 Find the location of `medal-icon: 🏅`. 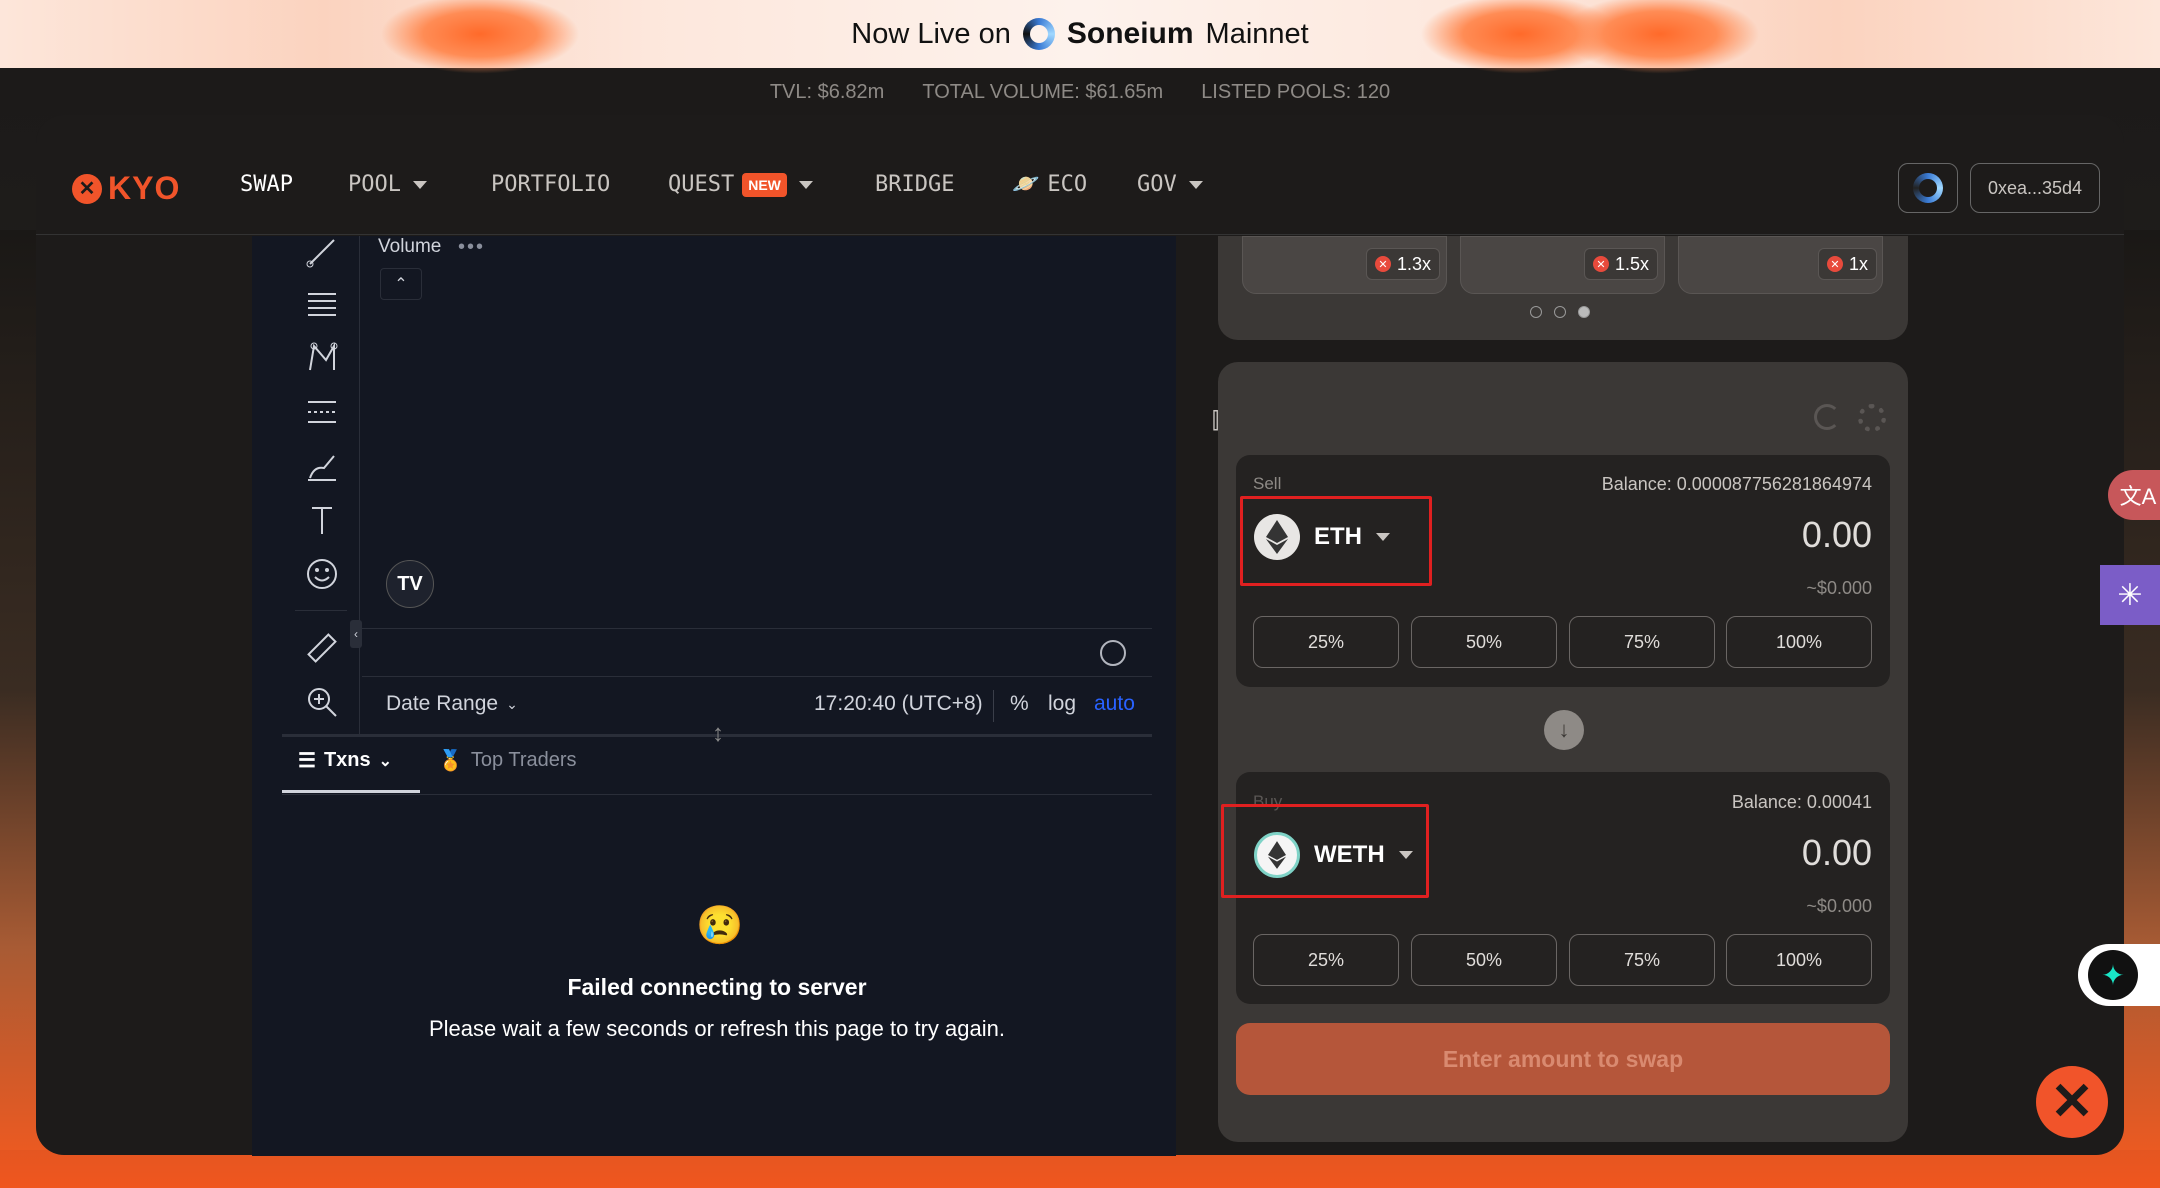

medal-icon: 🏅 is located at coordinates (450, 761).